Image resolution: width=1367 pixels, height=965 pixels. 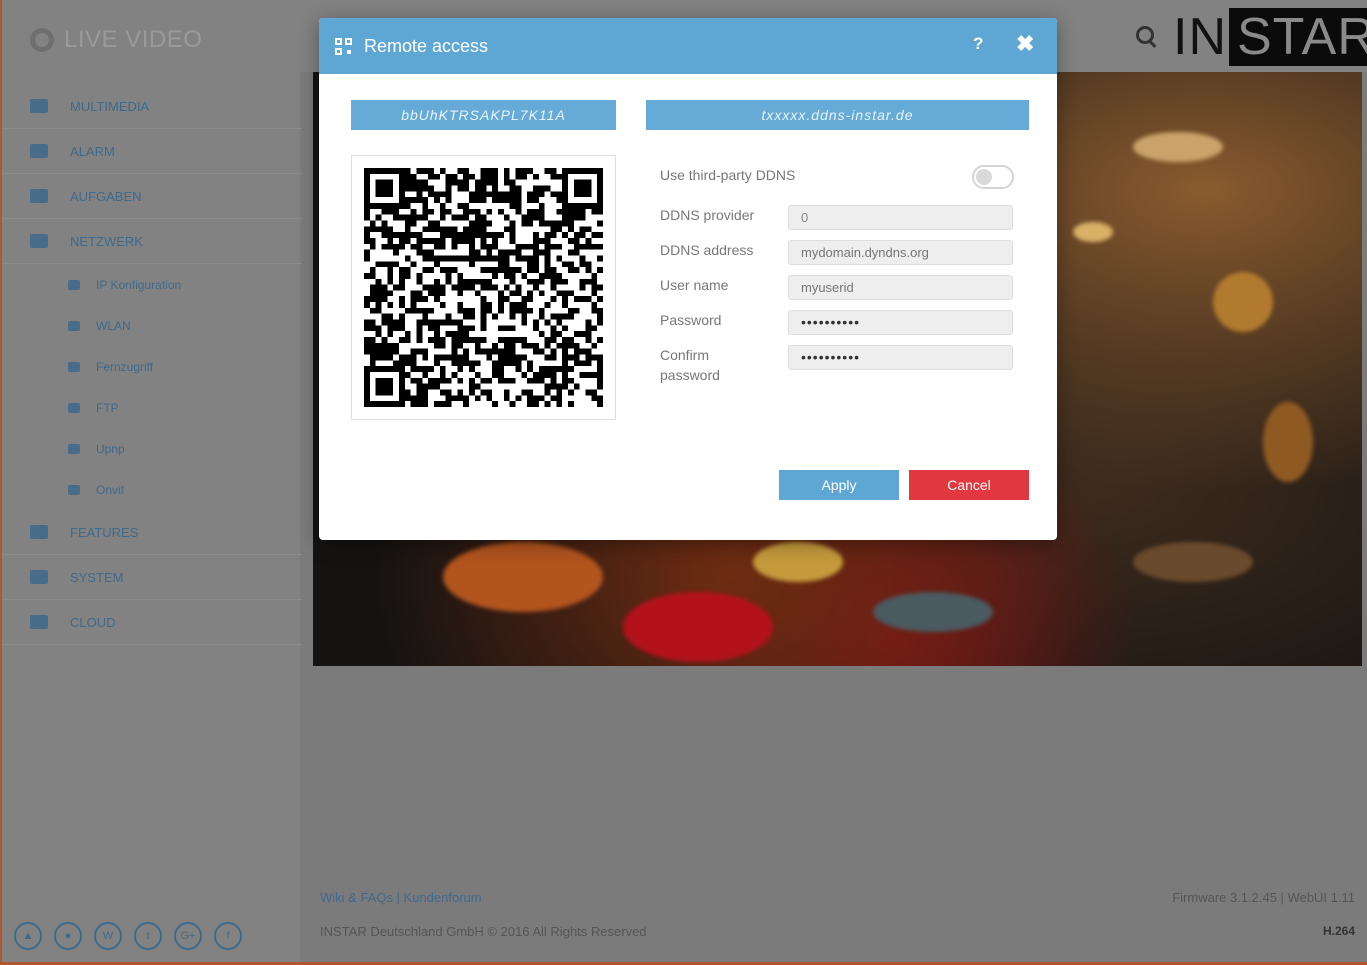 I want to click on sidebar-item-system: SYSTEM, so click(x=152, y=577).